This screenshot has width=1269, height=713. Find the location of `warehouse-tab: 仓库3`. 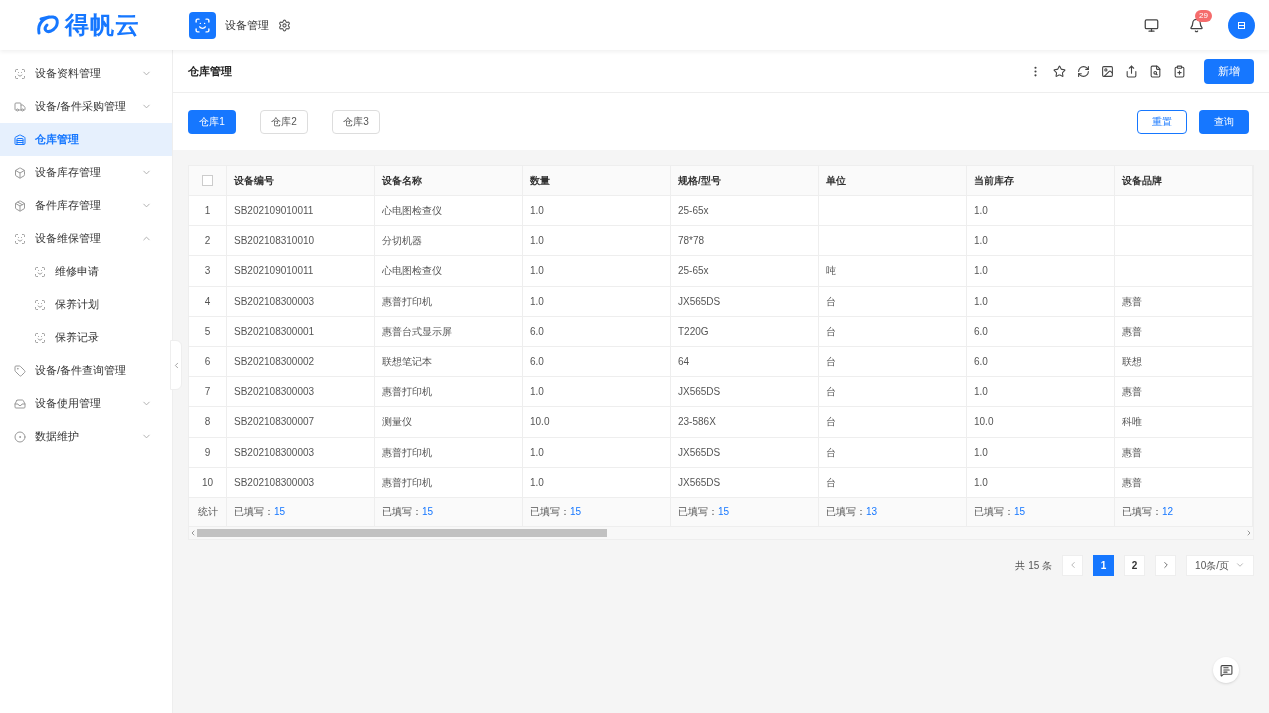

warehouse-tab: 仓库3 is located at coordinates (356, 121).